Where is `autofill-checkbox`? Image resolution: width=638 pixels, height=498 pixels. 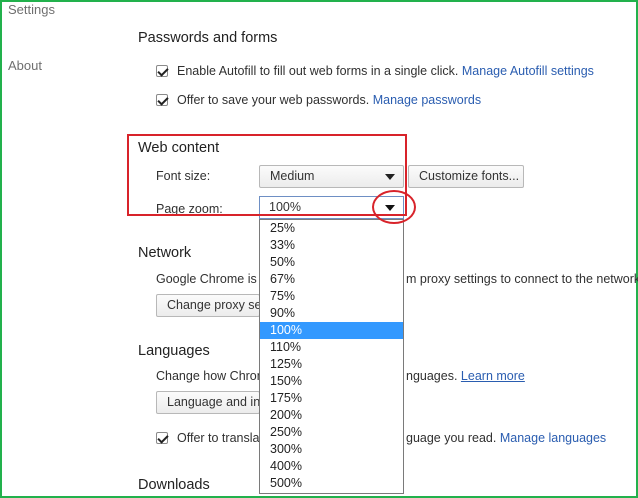
autofill-checkbox is located at coordinates (162, 71).